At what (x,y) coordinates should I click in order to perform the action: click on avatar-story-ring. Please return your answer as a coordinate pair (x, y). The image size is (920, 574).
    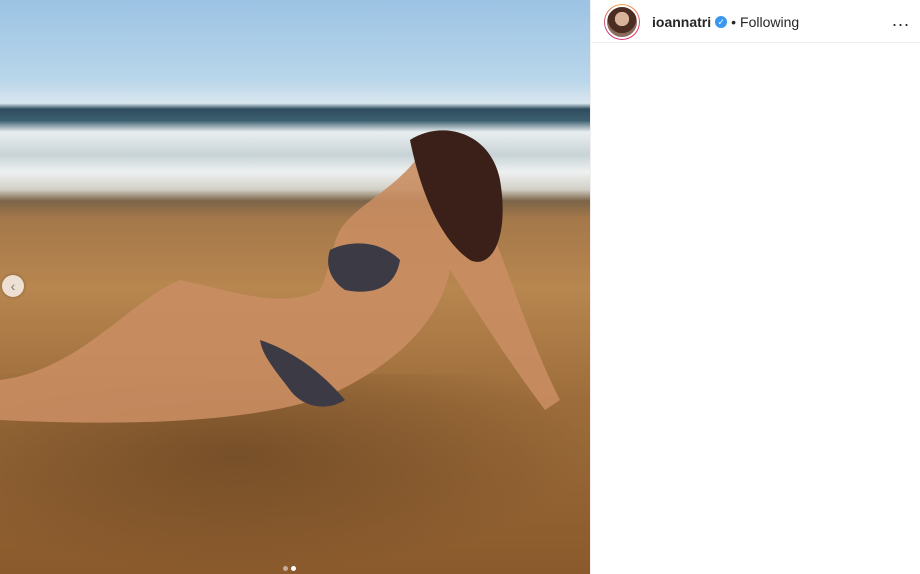
    Looking at the image, I should click on (622, 22).